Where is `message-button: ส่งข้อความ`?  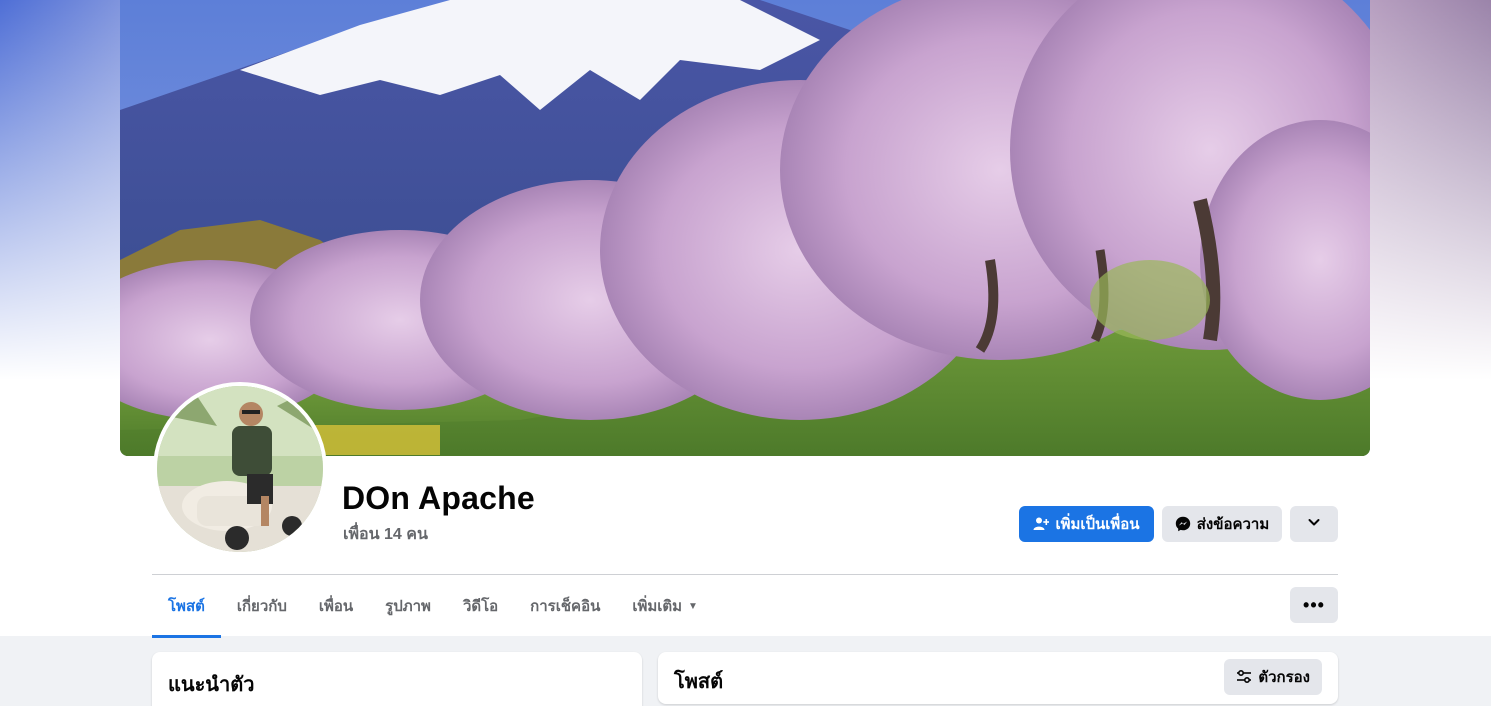
message-button: ส่งข้อความ is located at coordinates (1222, 524).